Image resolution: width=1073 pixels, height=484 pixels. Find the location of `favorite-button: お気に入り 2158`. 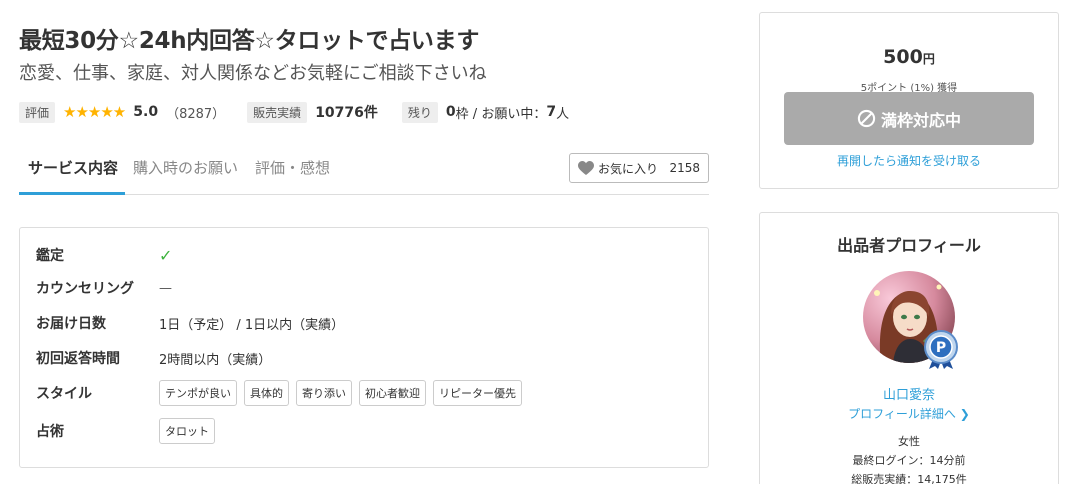

favorite-button: お気に入り 2158 is located at coordinates (639, 168).